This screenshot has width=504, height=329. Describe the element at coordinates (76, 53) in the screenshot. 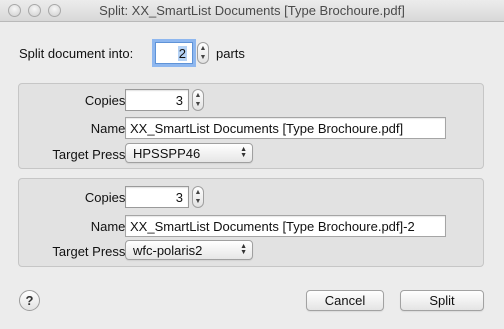

I see `split-document-label: Split document into:` at that location.